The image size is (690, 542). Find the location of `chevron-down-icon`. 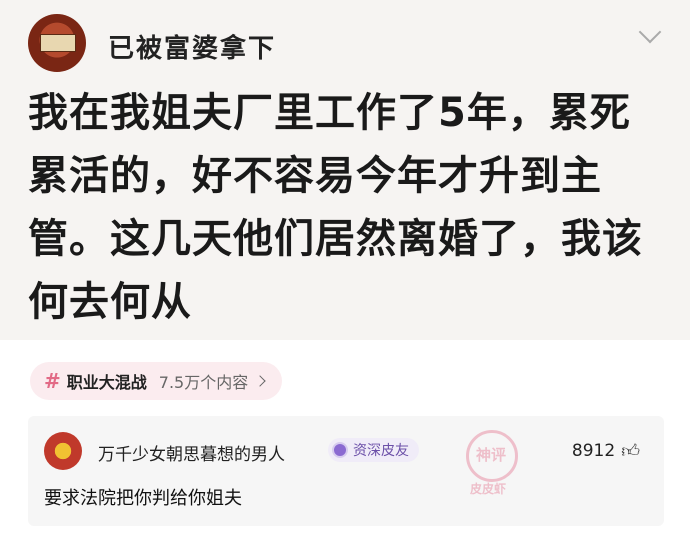

chevron-down-icon is located at coordinates (650, 32).